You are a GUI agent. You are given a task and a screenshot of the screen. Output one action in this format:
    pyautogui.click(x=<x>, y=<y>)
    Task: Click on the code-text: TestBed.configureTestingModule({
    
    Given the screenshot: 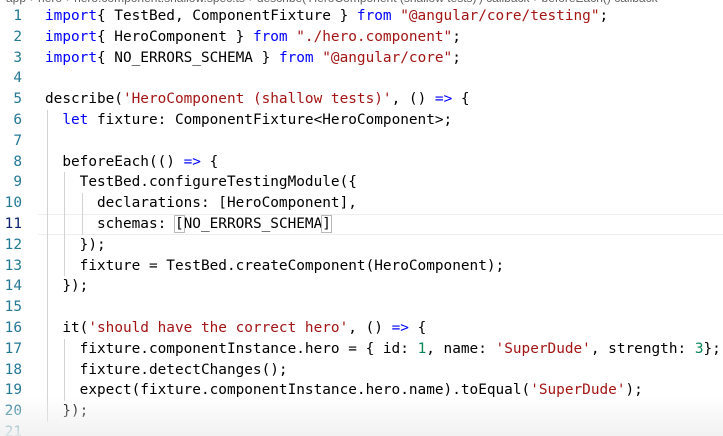 What is the action you would take?
    pyautogui.click(x=201, y=182)
    